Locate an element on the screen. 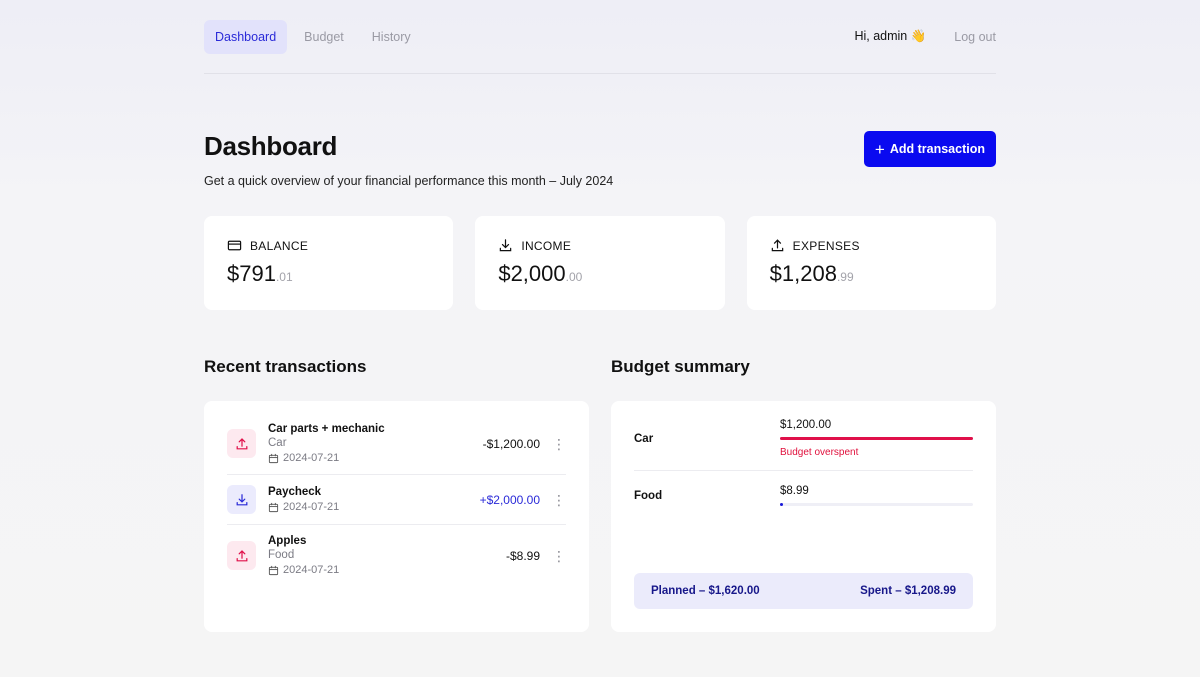 The width and height of the screenshot is (1200, 677). add-transaction-label: Add transaction is located at coordinates (937, 149).